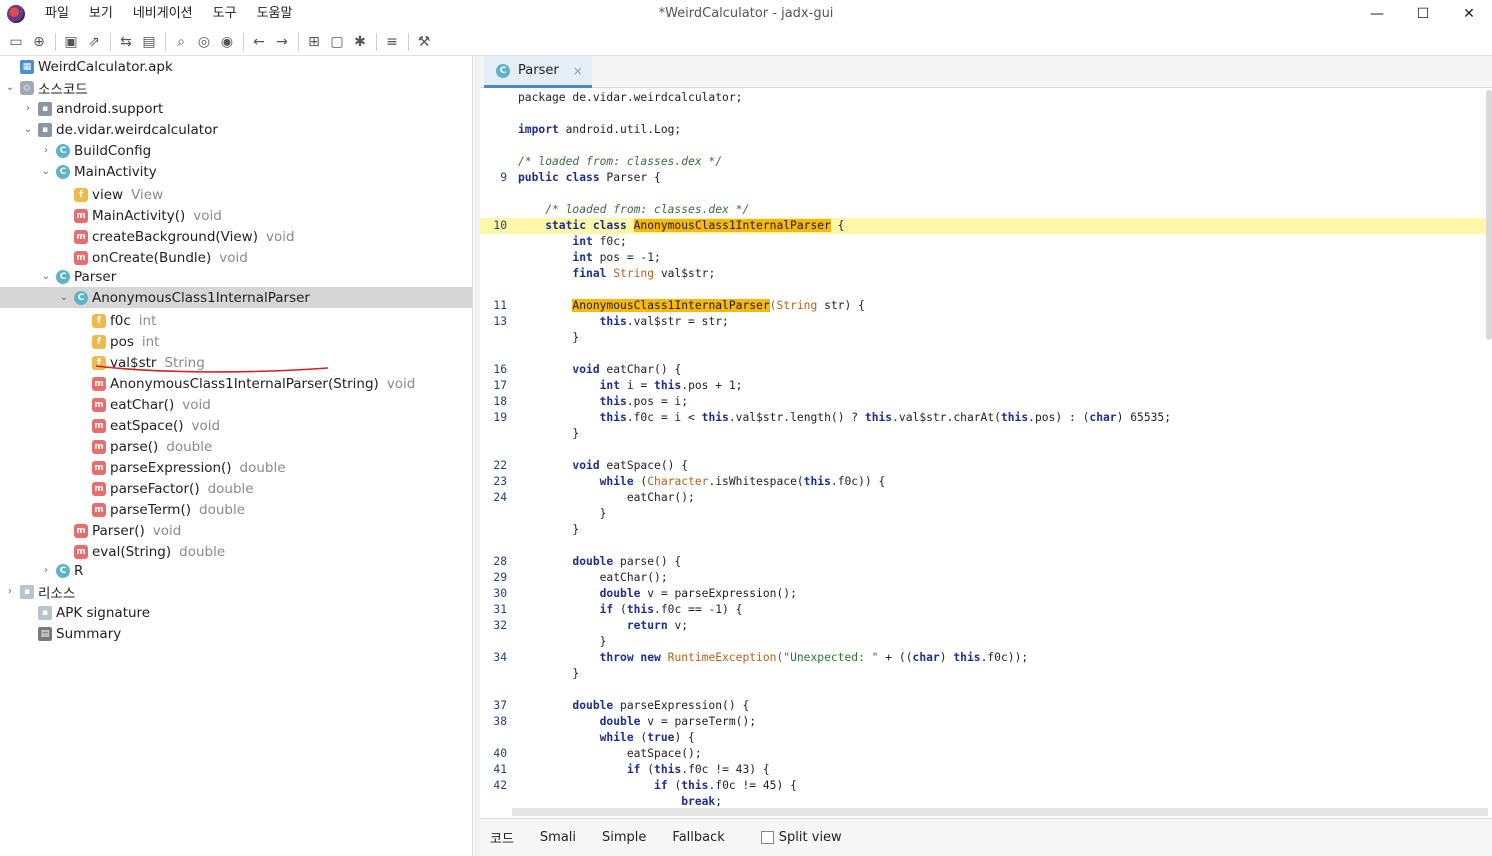 The width and height of the screenshot is (1492, 856). I want to click on code-text: }, so click(548, 338).